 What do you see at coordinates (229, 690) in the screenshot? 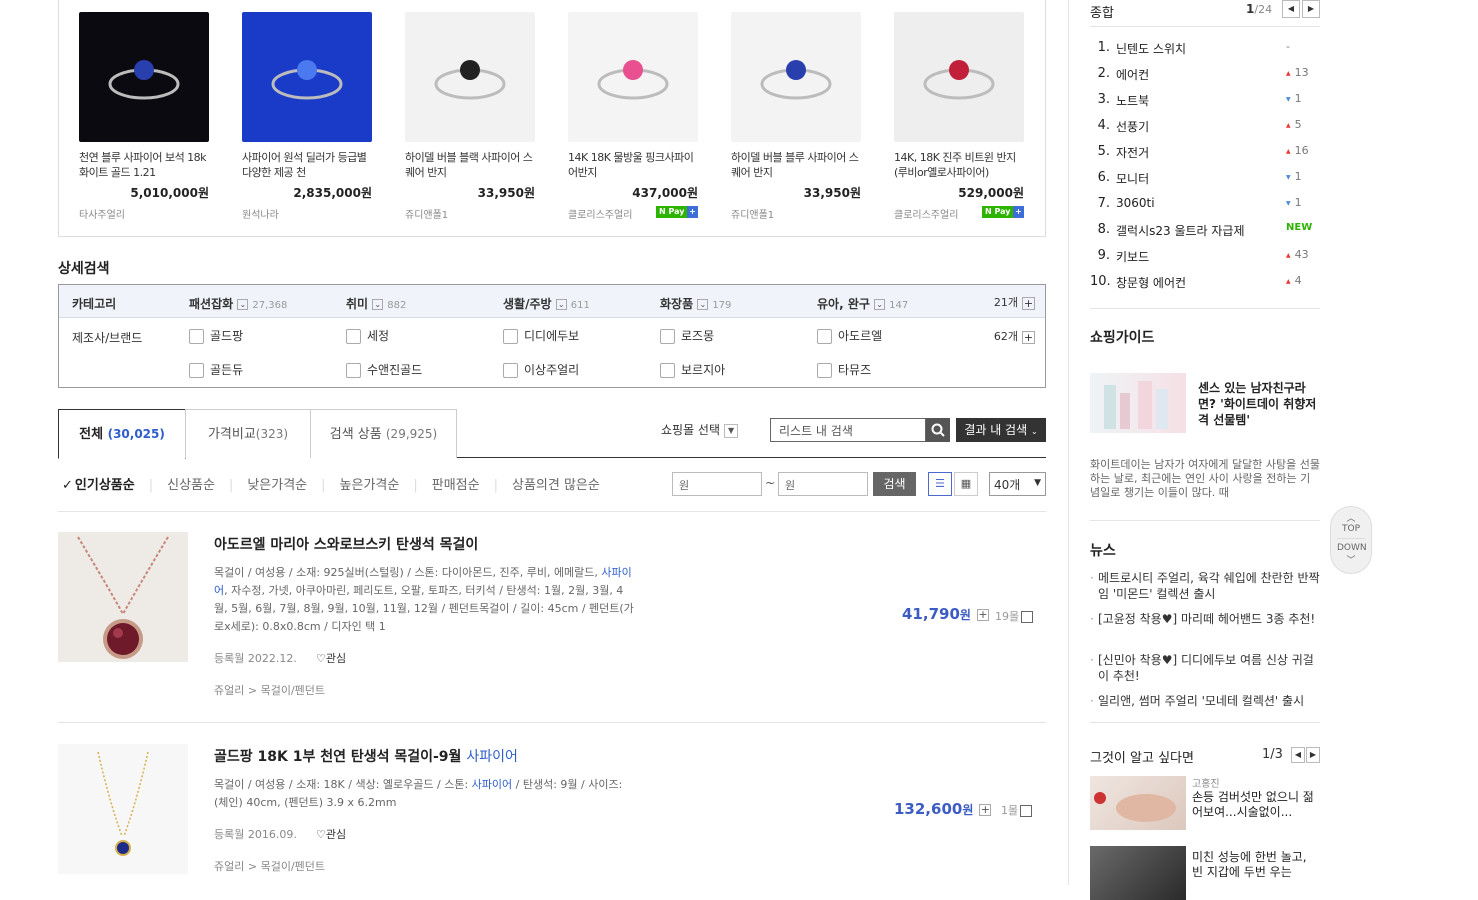
I see `category-link: 쥬얼리` at bounding box center [229, 690].